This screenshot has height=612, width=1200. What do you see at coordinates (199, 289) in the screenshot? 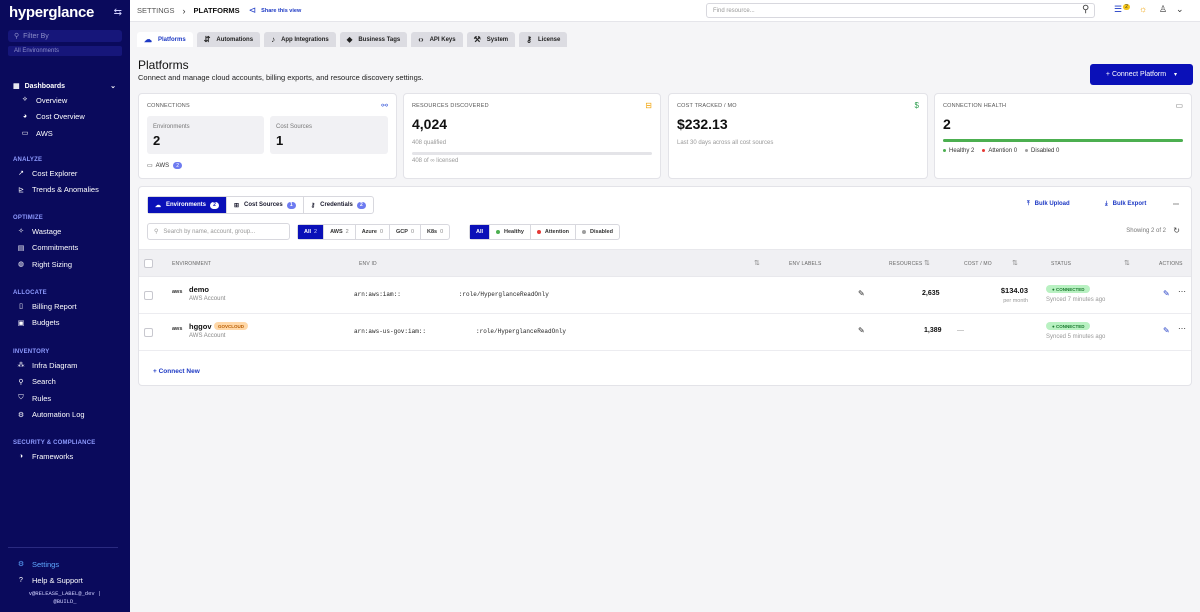
I see `environment-name: demo` at bounding box center [199, 289].